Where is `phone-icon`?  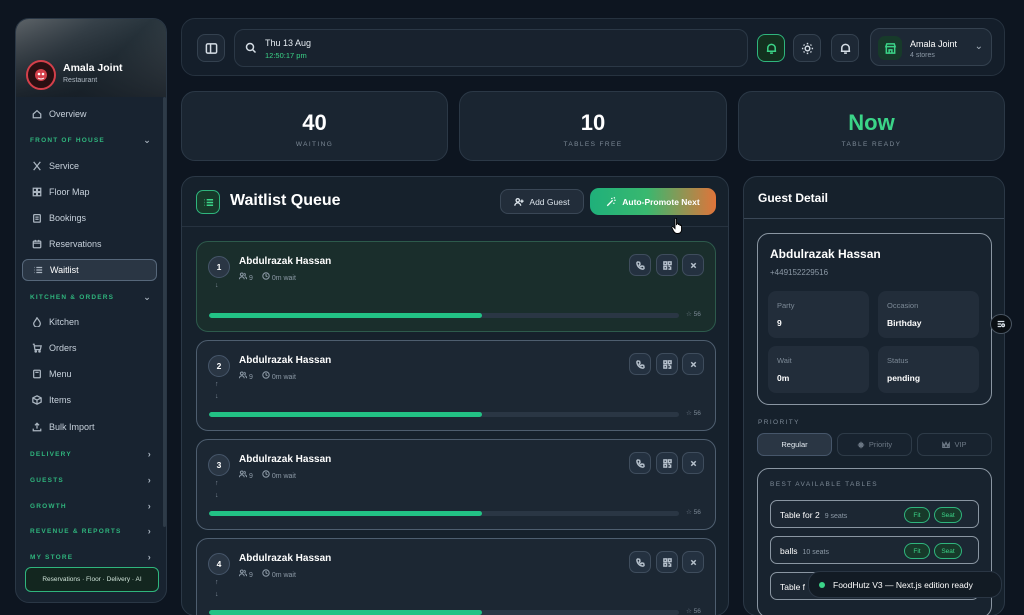 phone-icon is located at coordinates (640, 364).